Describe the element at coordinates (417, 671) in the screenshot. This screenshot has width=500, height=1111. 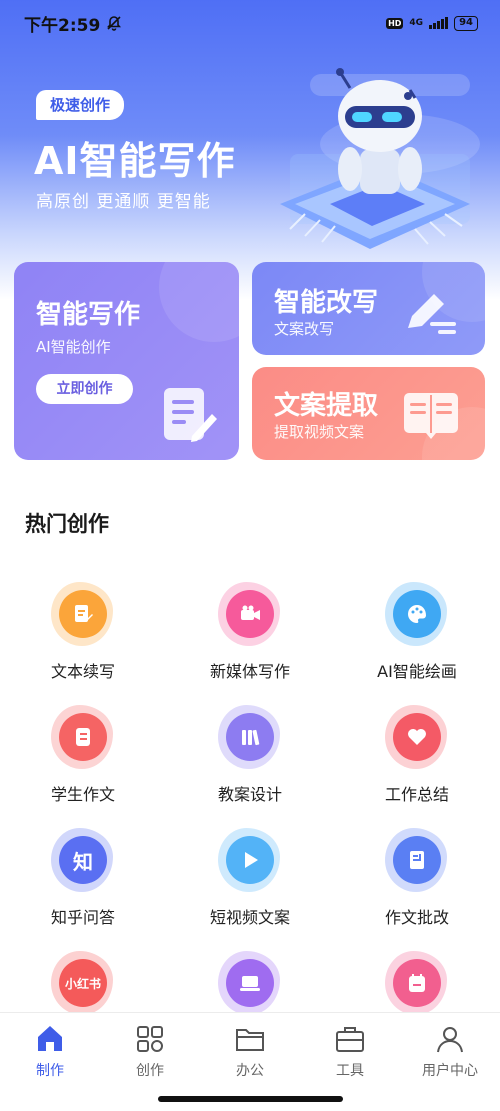
I see `grid-item-label: AI智能绘画` at that location.